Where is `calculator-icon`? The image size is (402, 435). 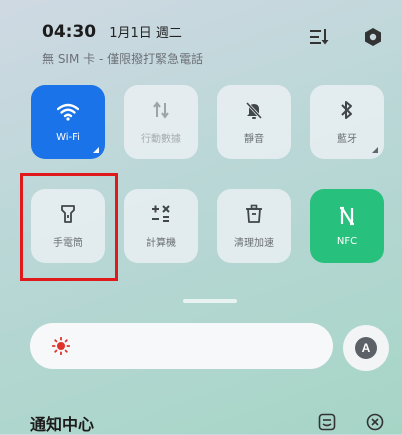 calculator-icon is located at coordinates (161, 214).